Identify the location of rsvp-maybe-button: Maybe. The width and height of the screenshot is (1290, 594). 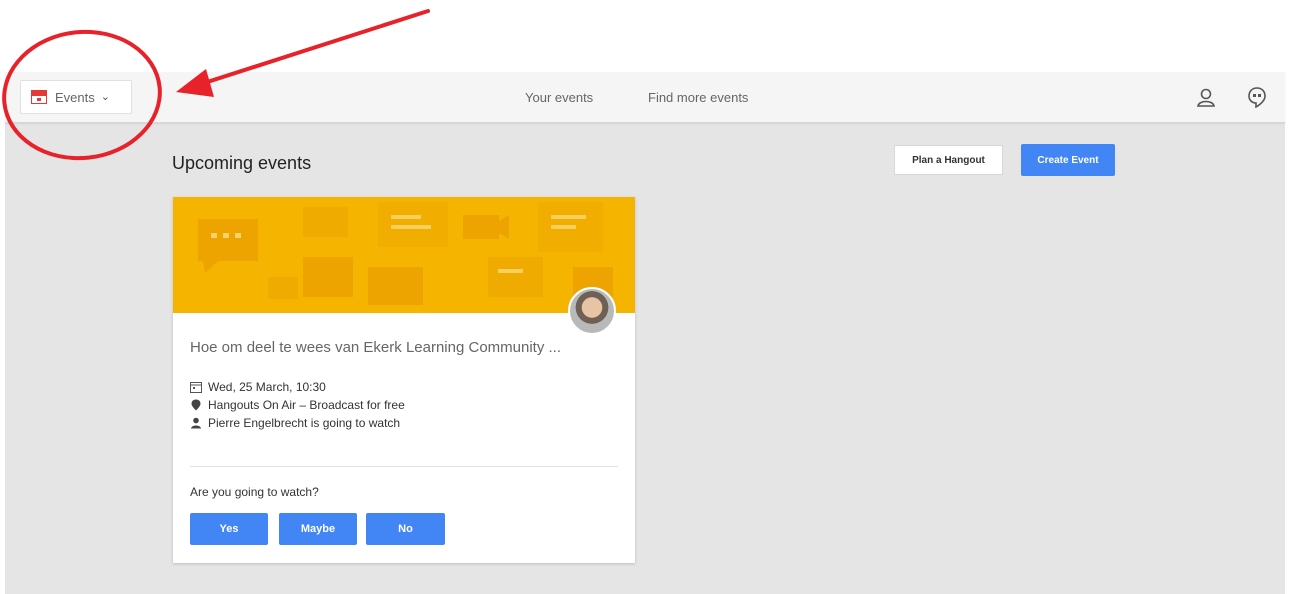
(318, 529).